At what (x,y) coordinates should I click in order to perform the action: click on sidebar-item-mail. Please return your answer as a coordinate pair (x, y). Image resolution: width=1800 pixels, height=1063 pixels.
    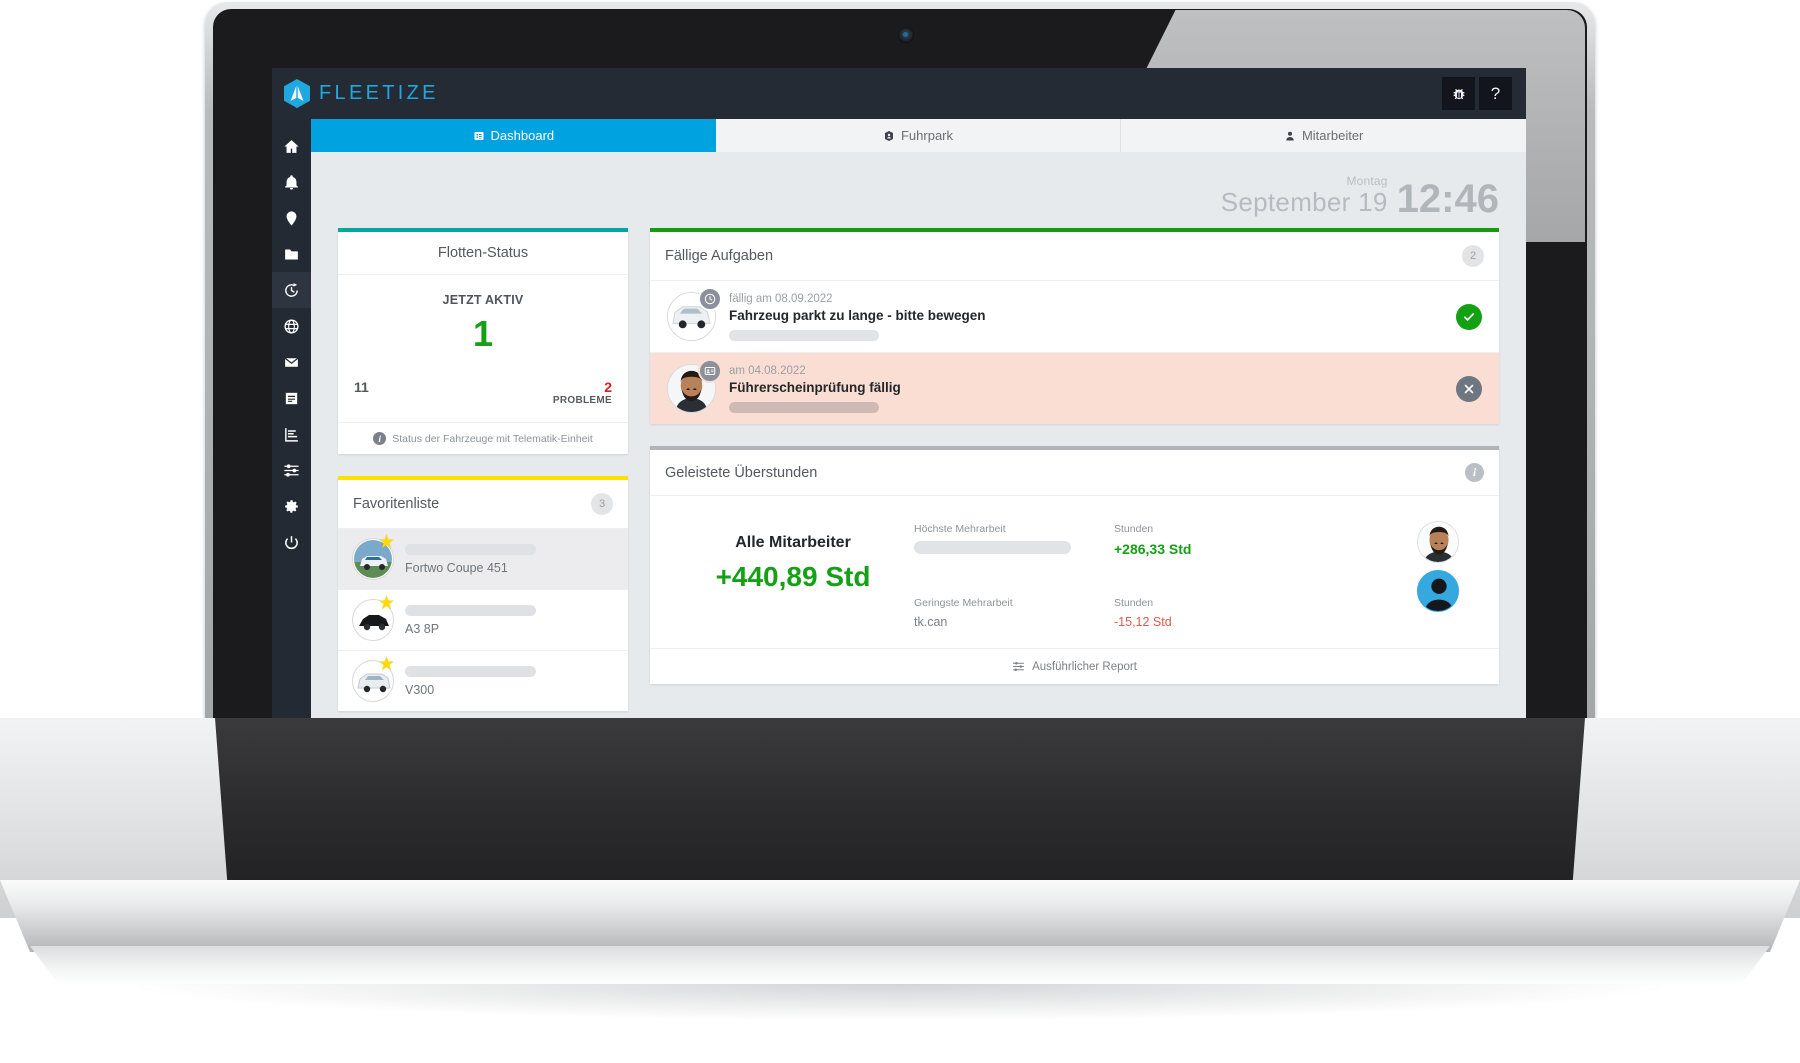
    Looking at the image, I should click on (291, 362).